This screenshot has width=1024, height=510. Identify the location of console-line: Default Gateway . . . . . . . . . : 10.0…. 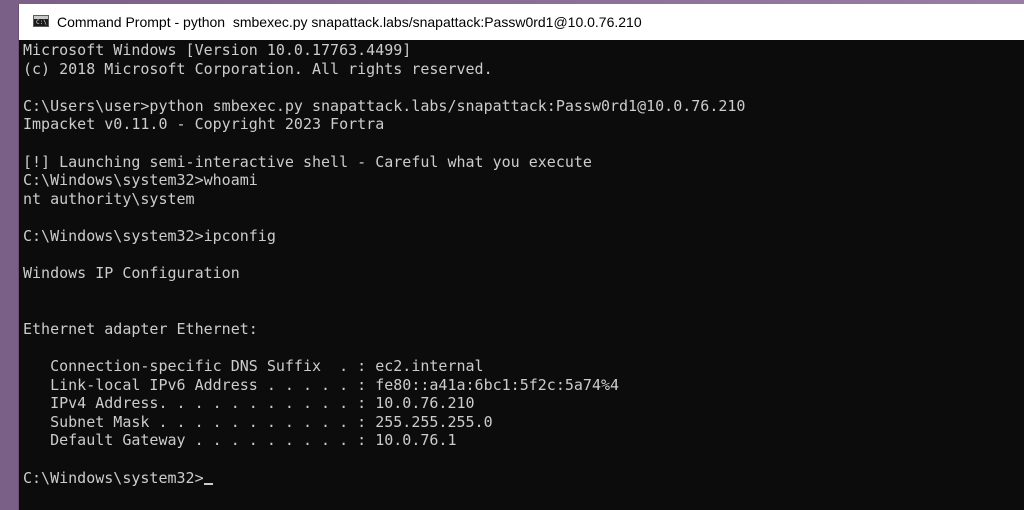
(240, 440).